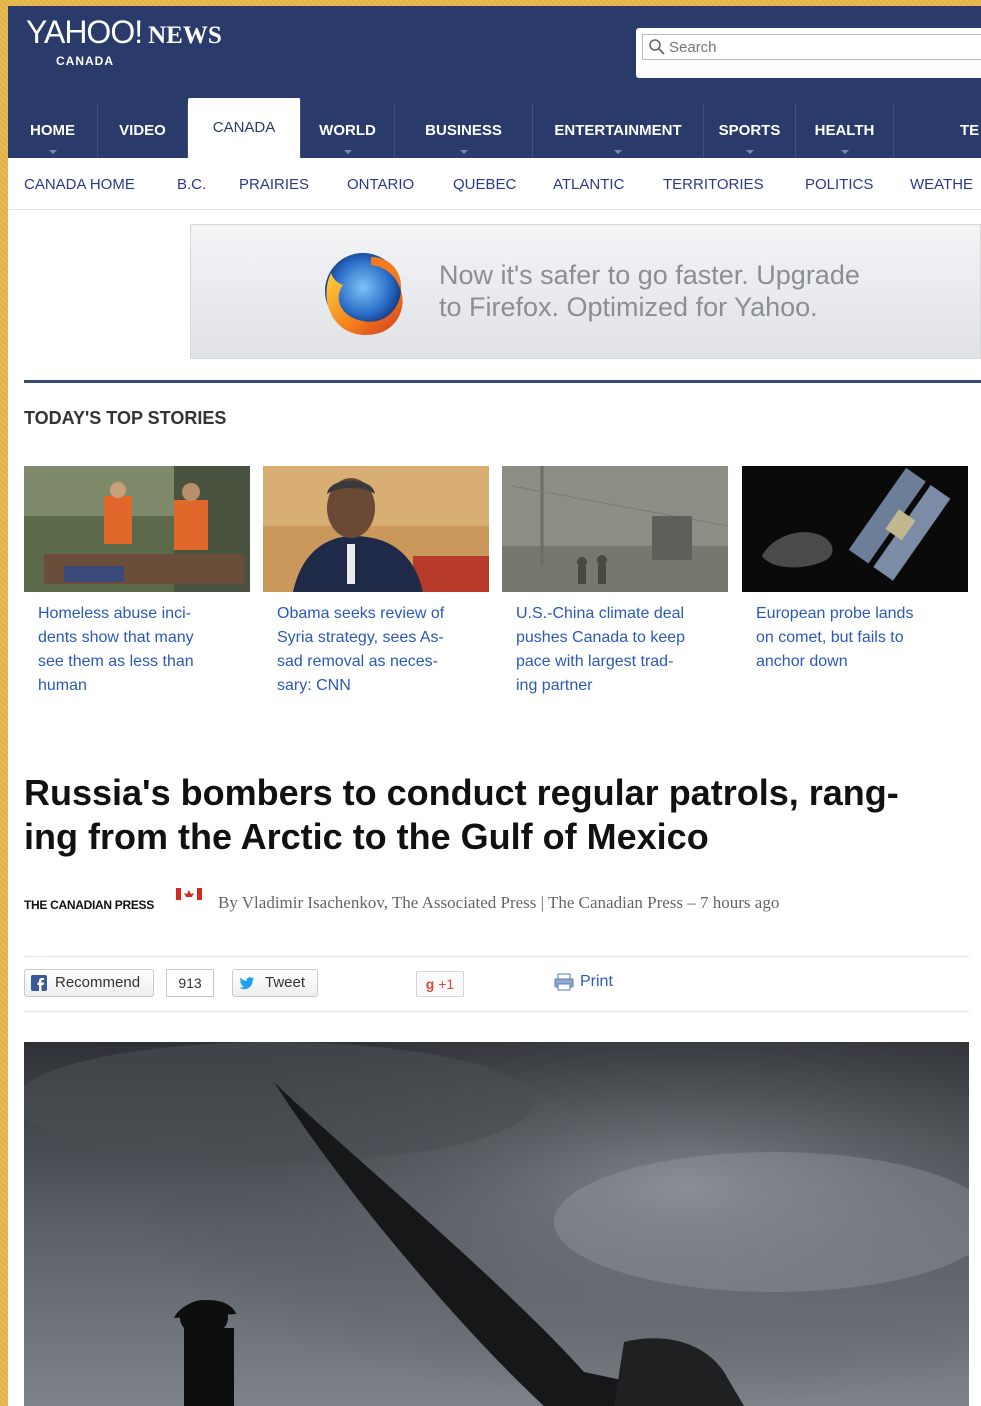 This screenshot has width=981, height=1406. Describe the element at coordinates (274, 184) in the screenshot. I see `subnav-item-prairies: PRAIRIES` at that location.